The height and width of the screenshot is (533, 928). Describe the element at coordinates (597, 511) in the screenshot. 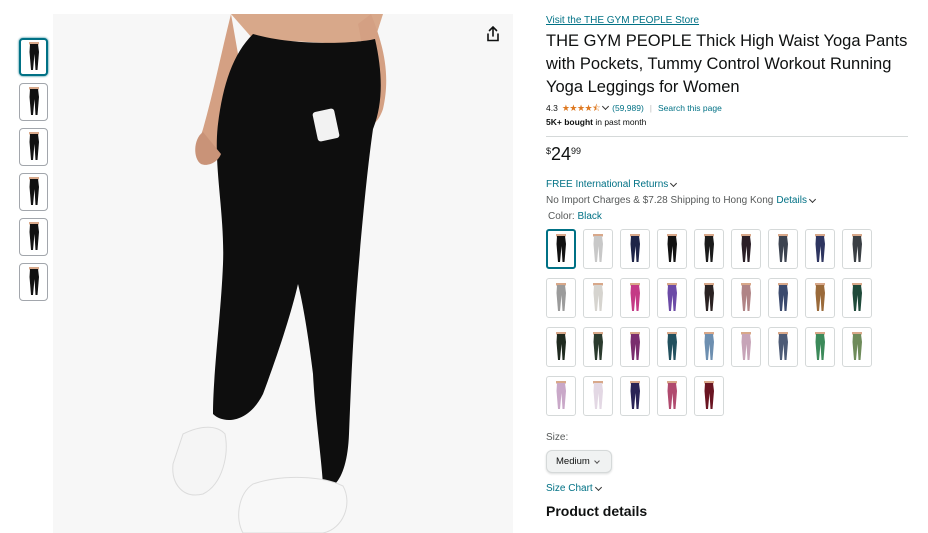

I see `product-details-heading: Product details` at that location.